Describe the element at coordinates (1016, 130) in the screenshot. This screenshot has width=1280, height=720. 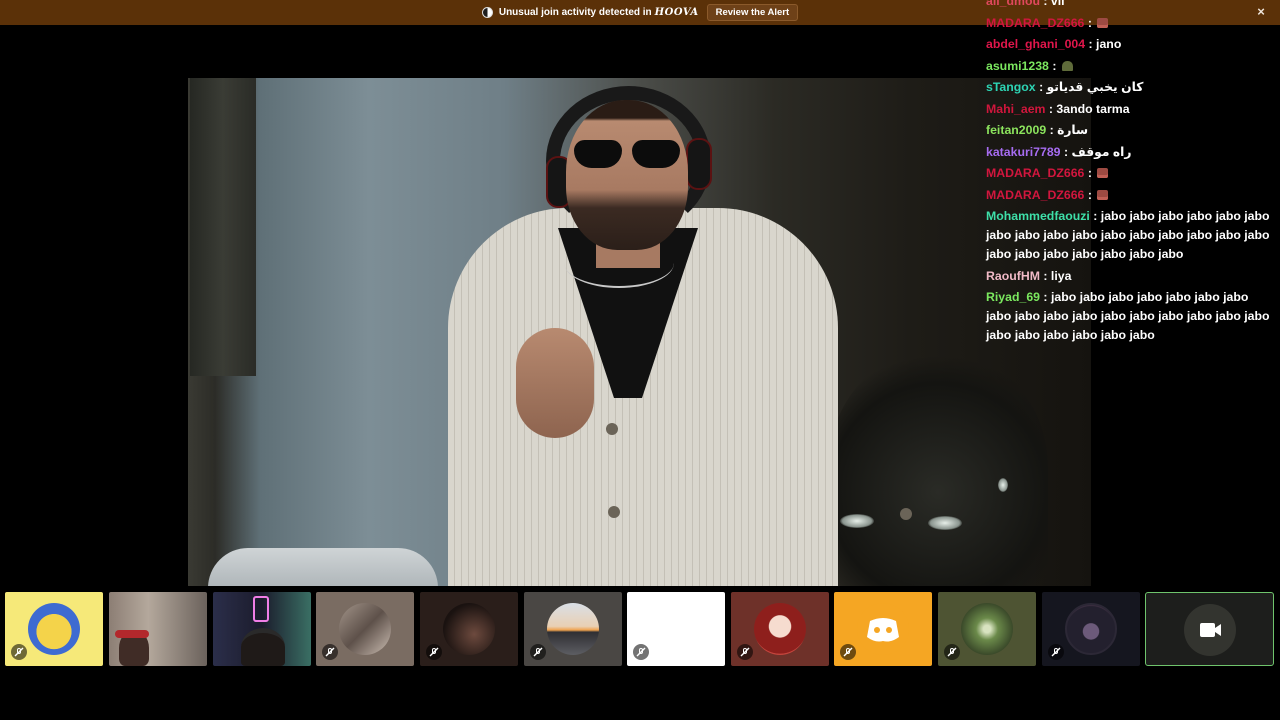
I see `chat-username: feitan2009` at that location.